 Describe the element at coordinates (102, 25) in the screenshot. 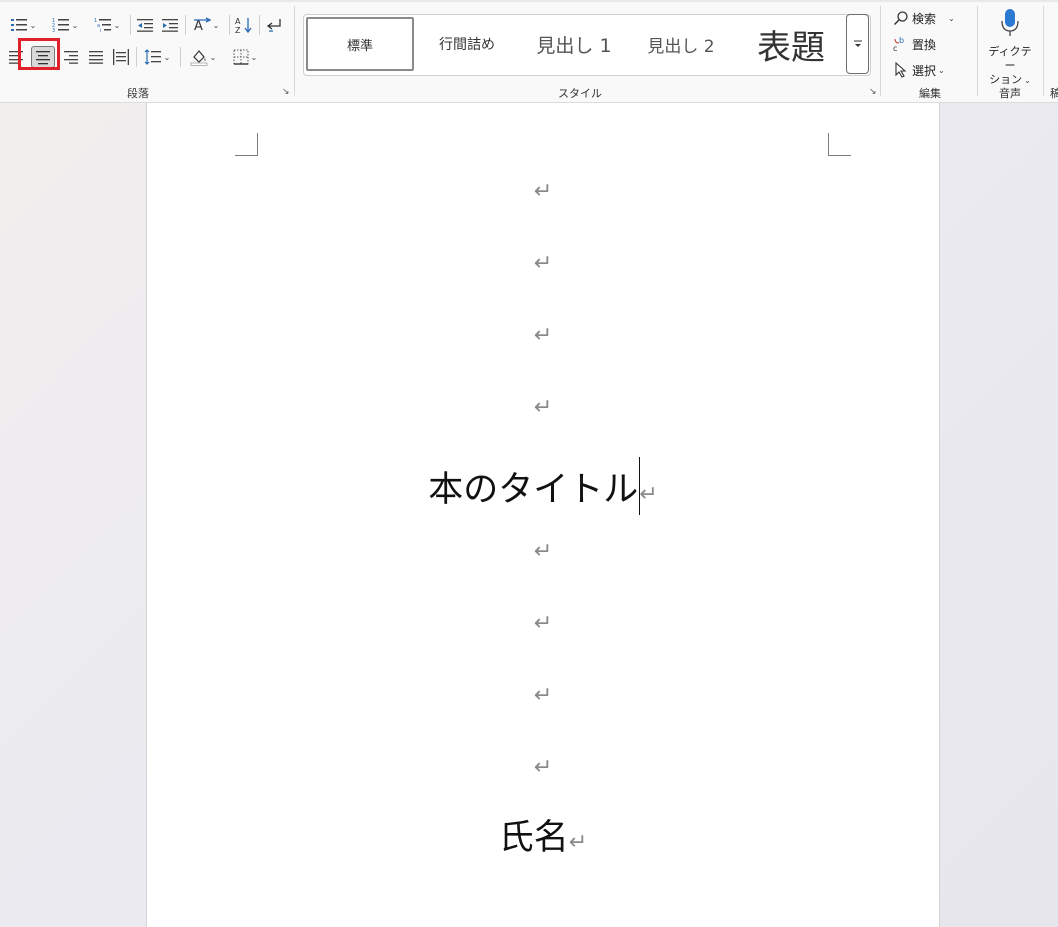

I see `multilevel-list-icon: 1 a i` at that location.